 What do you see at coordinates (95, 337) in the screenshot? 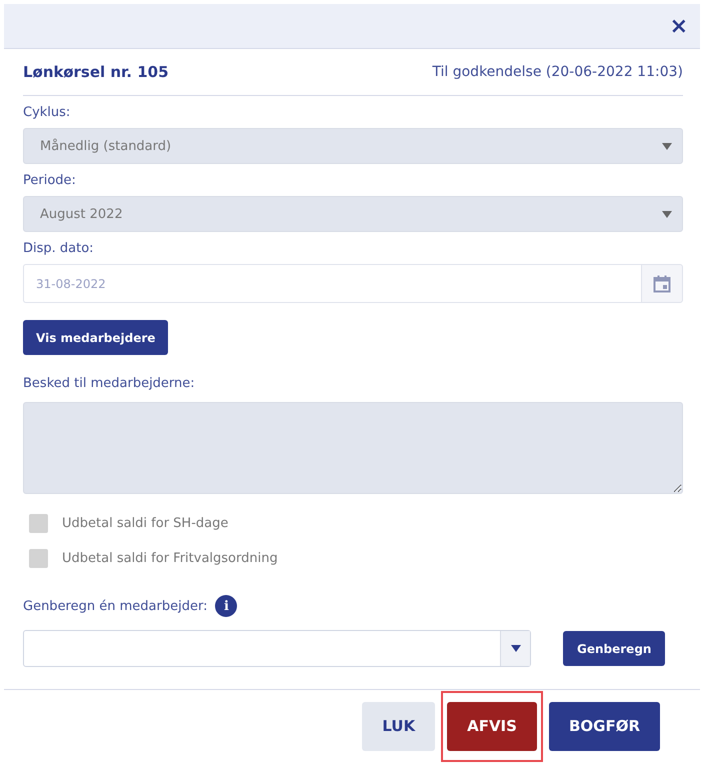
I see `show-employees-button: Vis medarbejdere` at bounding box center [95, 337].